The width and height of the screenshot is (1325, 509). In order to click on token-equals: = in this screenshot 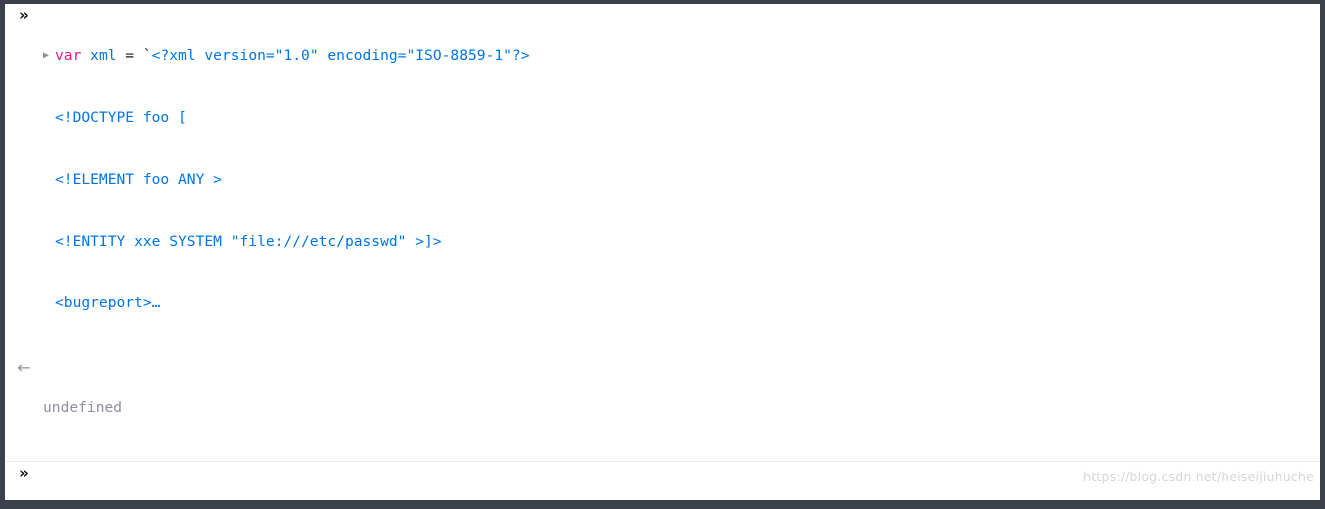, I will do `click(129, 56)`.